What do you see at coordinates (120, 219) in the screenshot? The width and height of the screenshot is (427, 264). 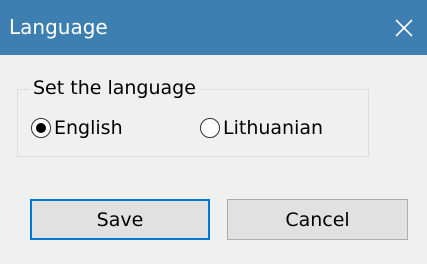 I see `save-button: Save` at bounding box center [120, 219].